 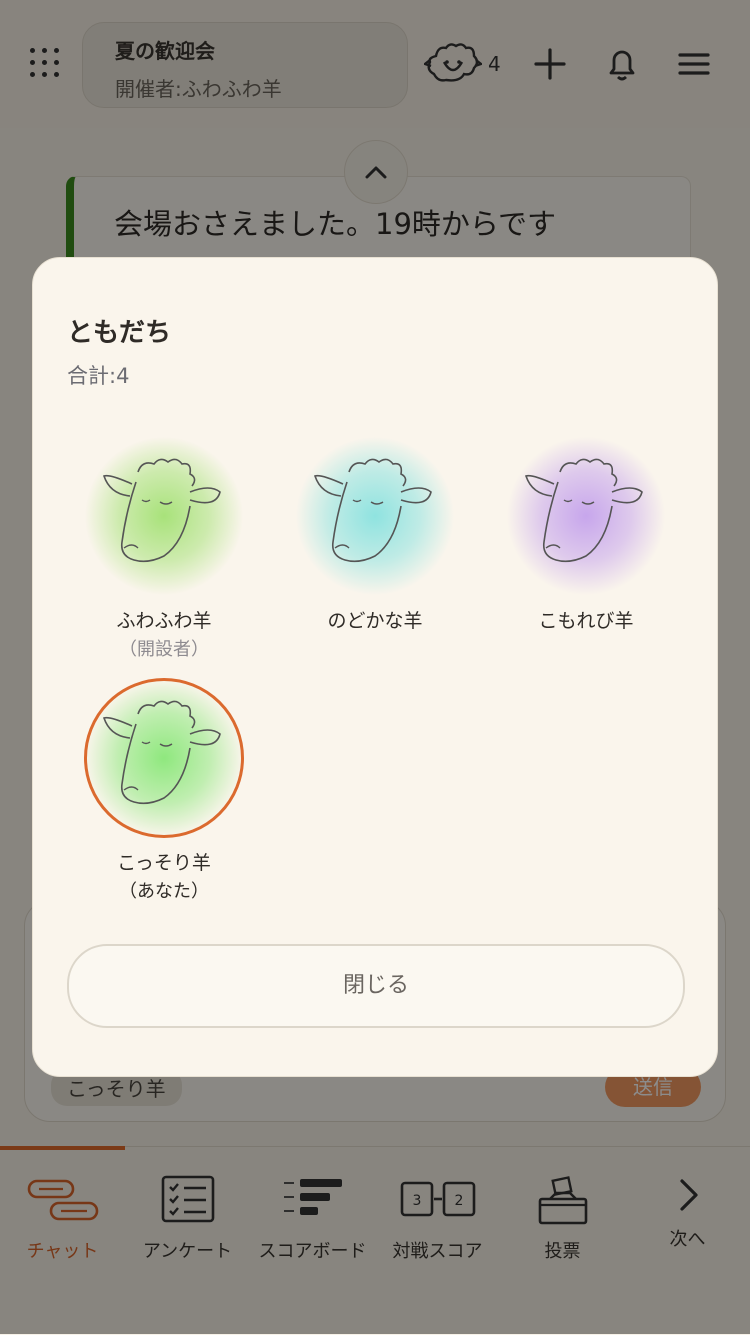 What do you see at coordinates (586, 621) in the screenshot?
I see `friend-name: こもれび羊` at bounding box center [586, 621].